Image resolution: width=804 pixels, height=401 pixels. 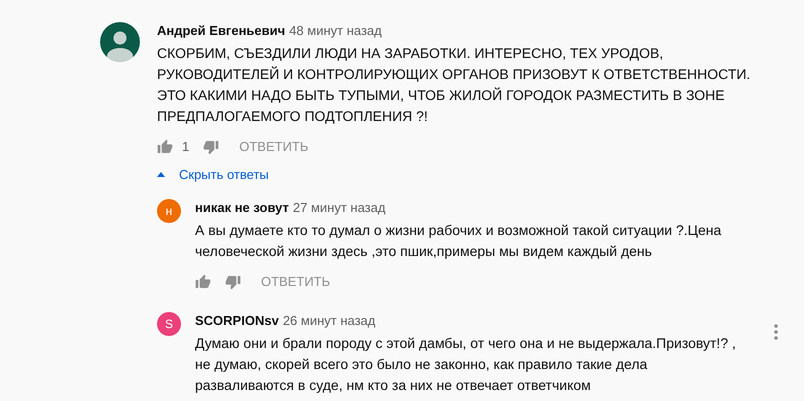 What do you see at coordinates (186, 147) in the screenshot?
I see `like-count: 1` at bounding box center [186, 147].